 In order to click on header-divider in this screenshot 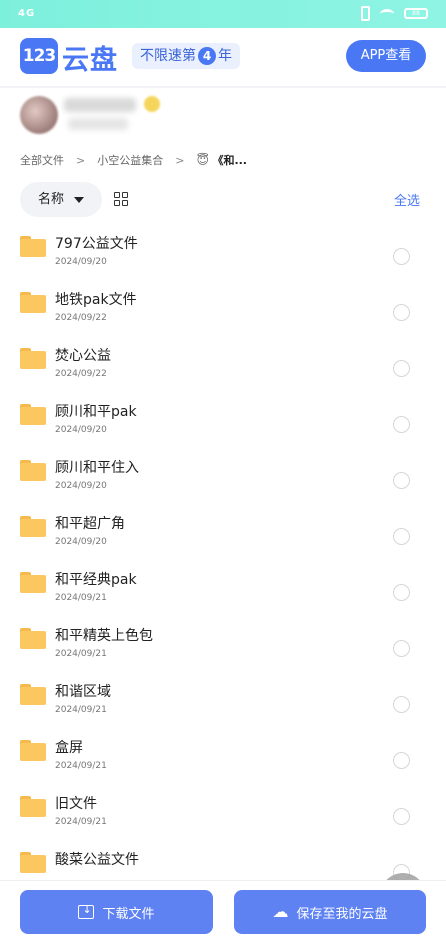, I will do `click(223, 87)`.